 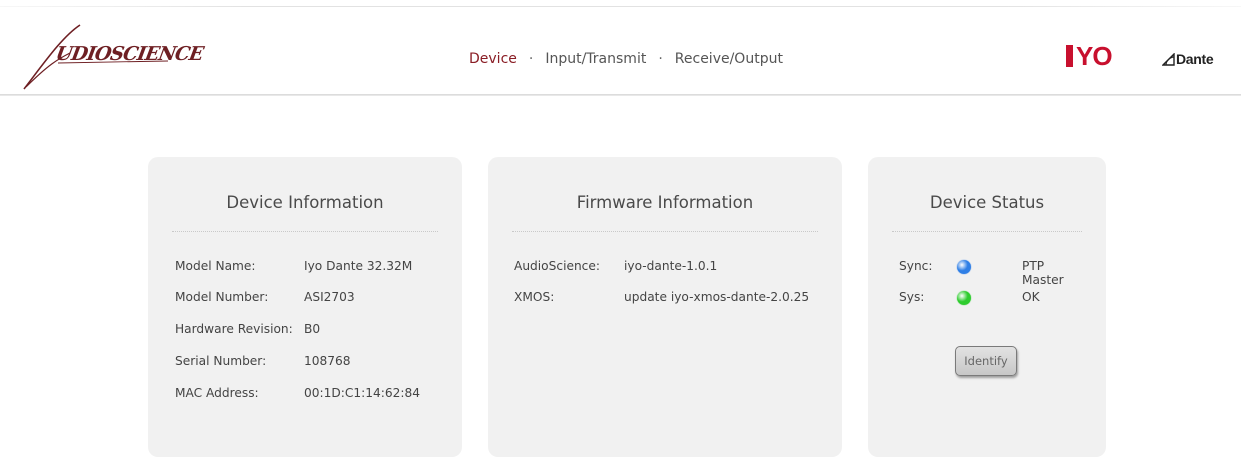 I want to click on identify-button: Identify, so click(x=986, y=361).